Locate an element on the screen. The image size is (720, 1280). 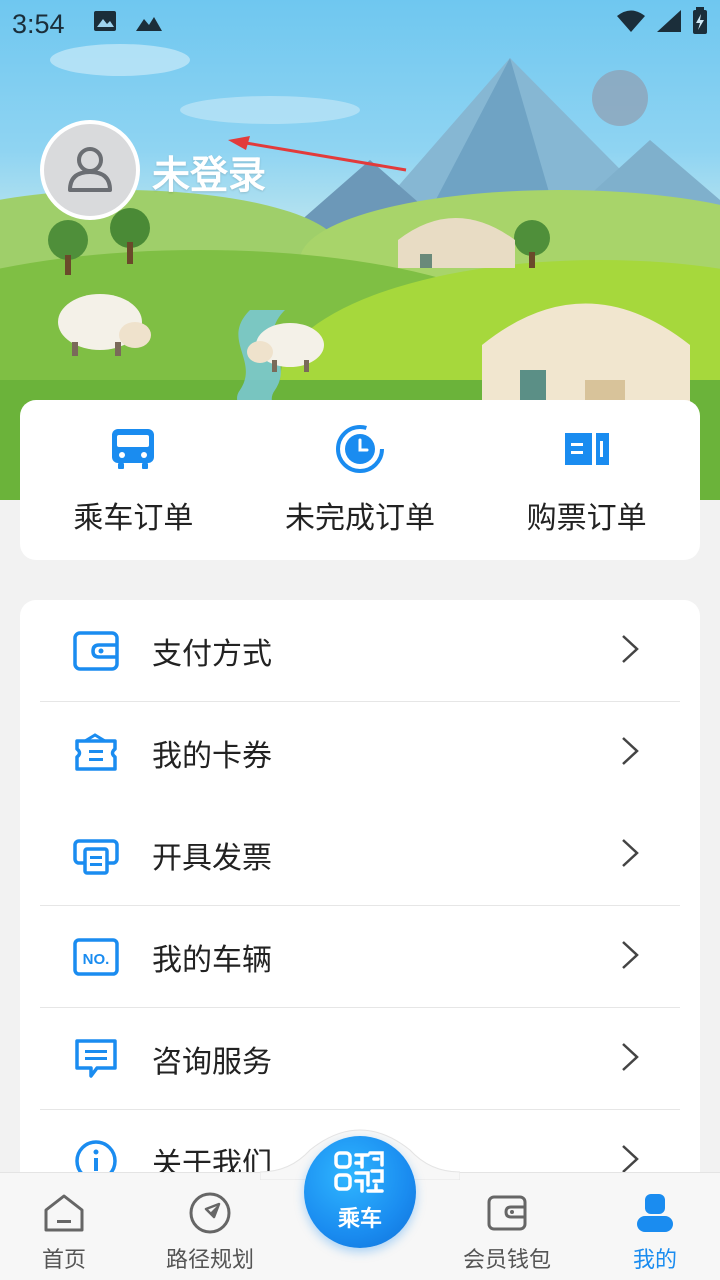
annotation-arrow-icon is located at coordinates (317, 154).